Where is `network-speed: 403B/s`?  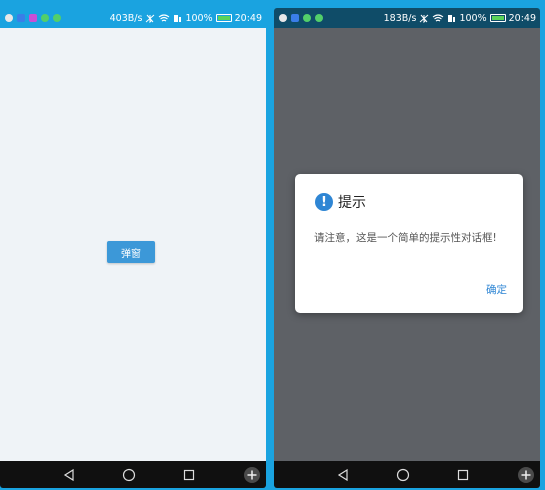 network-speed: 403B/s is located at coordinates (126, 18).